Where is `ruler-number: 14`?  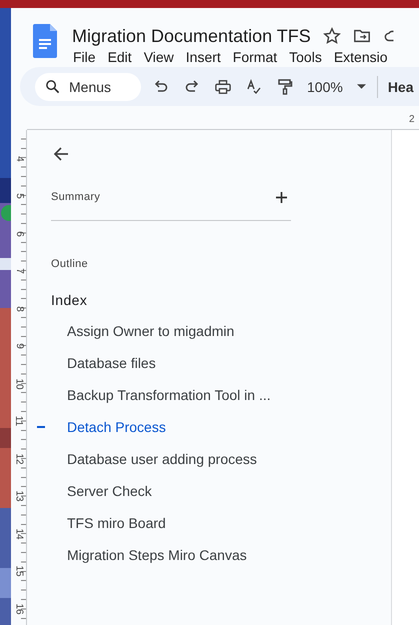
ruler-number: 14 is located at coordinates (19, 534).